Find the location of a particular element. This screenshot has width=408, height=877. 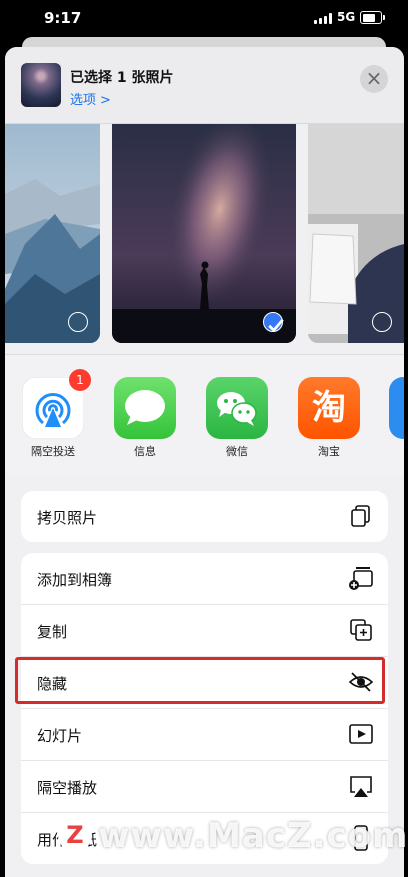

watermark-logo: Z is located at coordinates (75, 835).